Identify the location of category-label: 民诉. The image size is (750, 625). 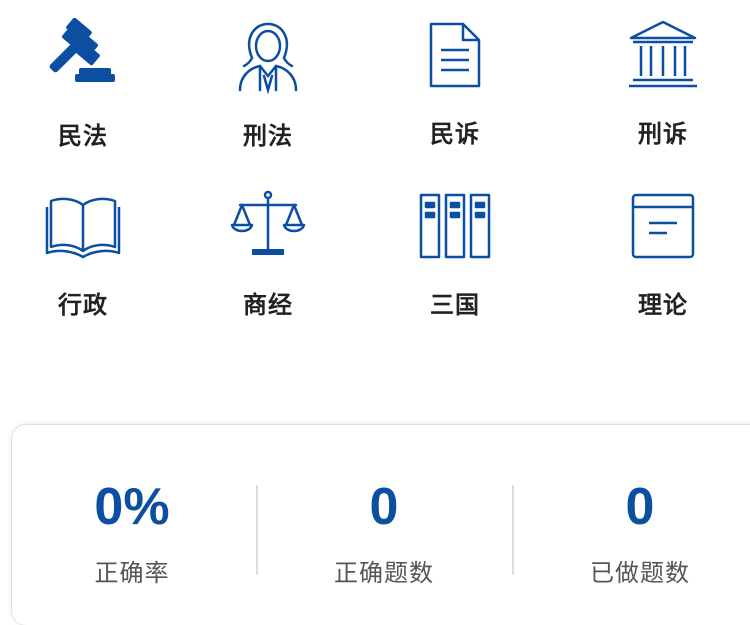
(455, 134).